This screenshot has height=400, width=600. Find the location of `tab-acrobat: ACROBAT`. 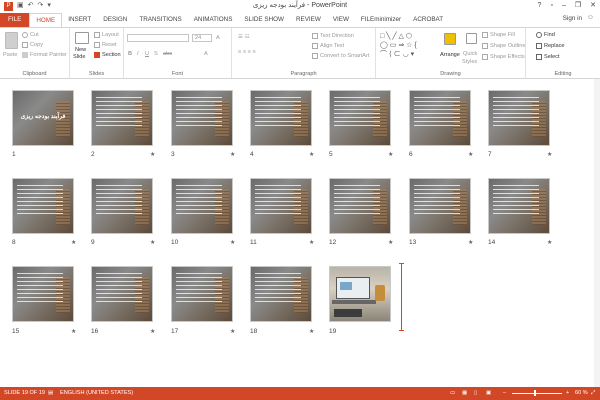

tab-acrobat: ACROBAT is located at coordinates (428, 20).